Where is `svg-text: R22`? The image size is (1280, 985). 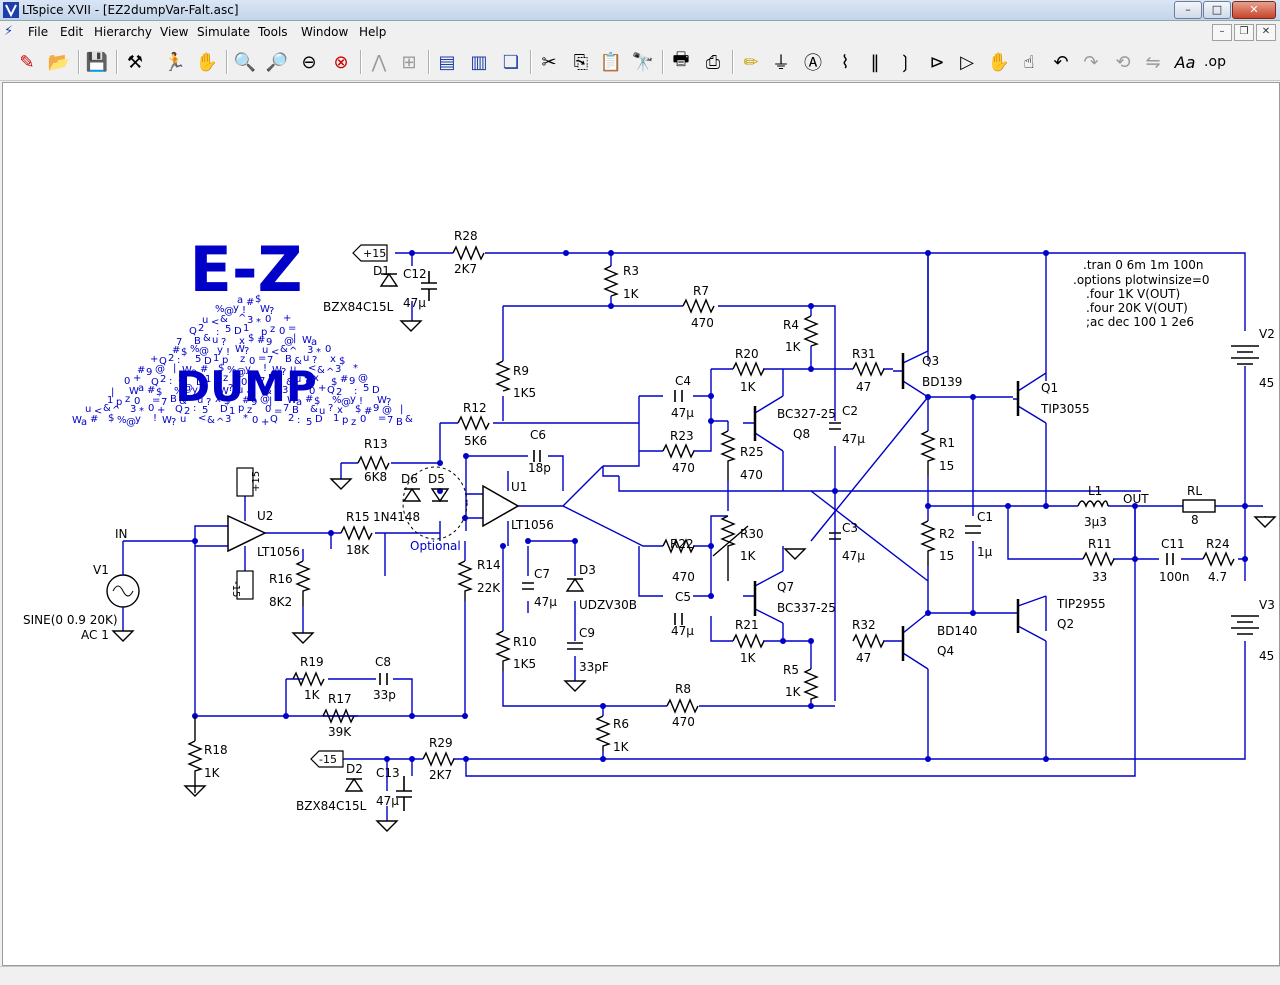 svg-text: R22 is located at coordinates (682, 544).